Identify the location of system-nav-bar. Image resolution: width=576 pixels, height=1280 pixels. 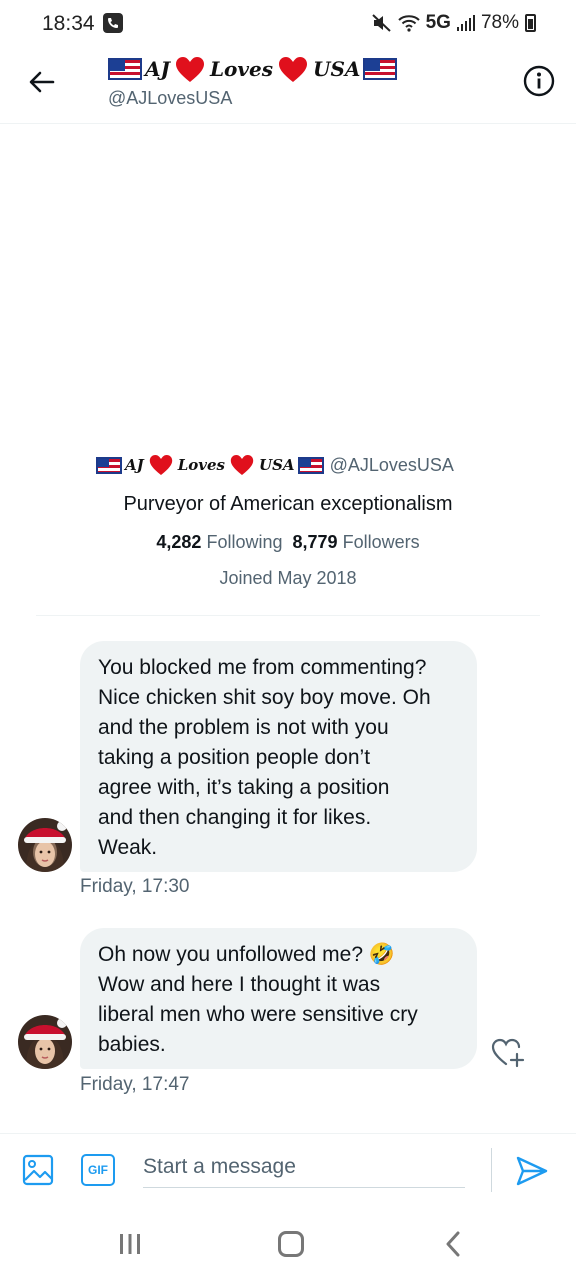
(288, 1242).